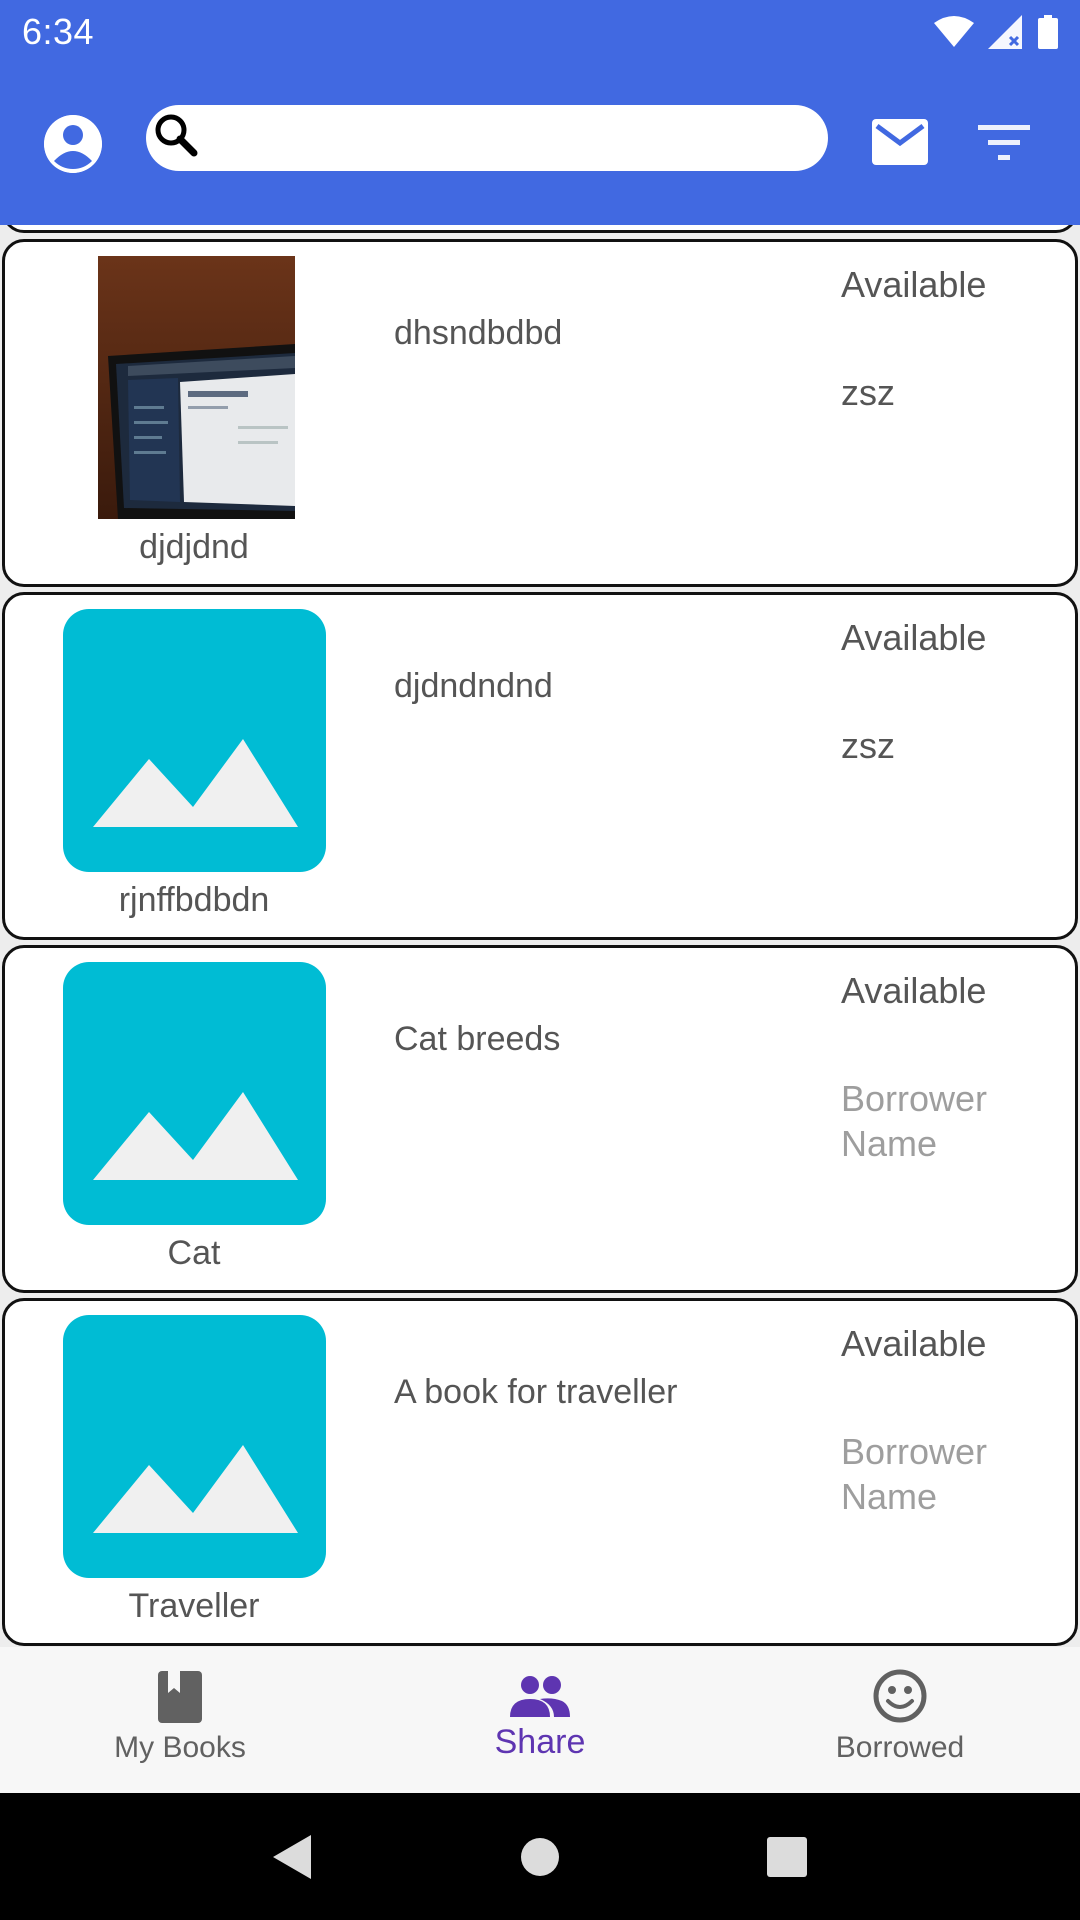  Describe the element at coordinates (293, 1856) in the screenshot. I see `back-icon` at that location.